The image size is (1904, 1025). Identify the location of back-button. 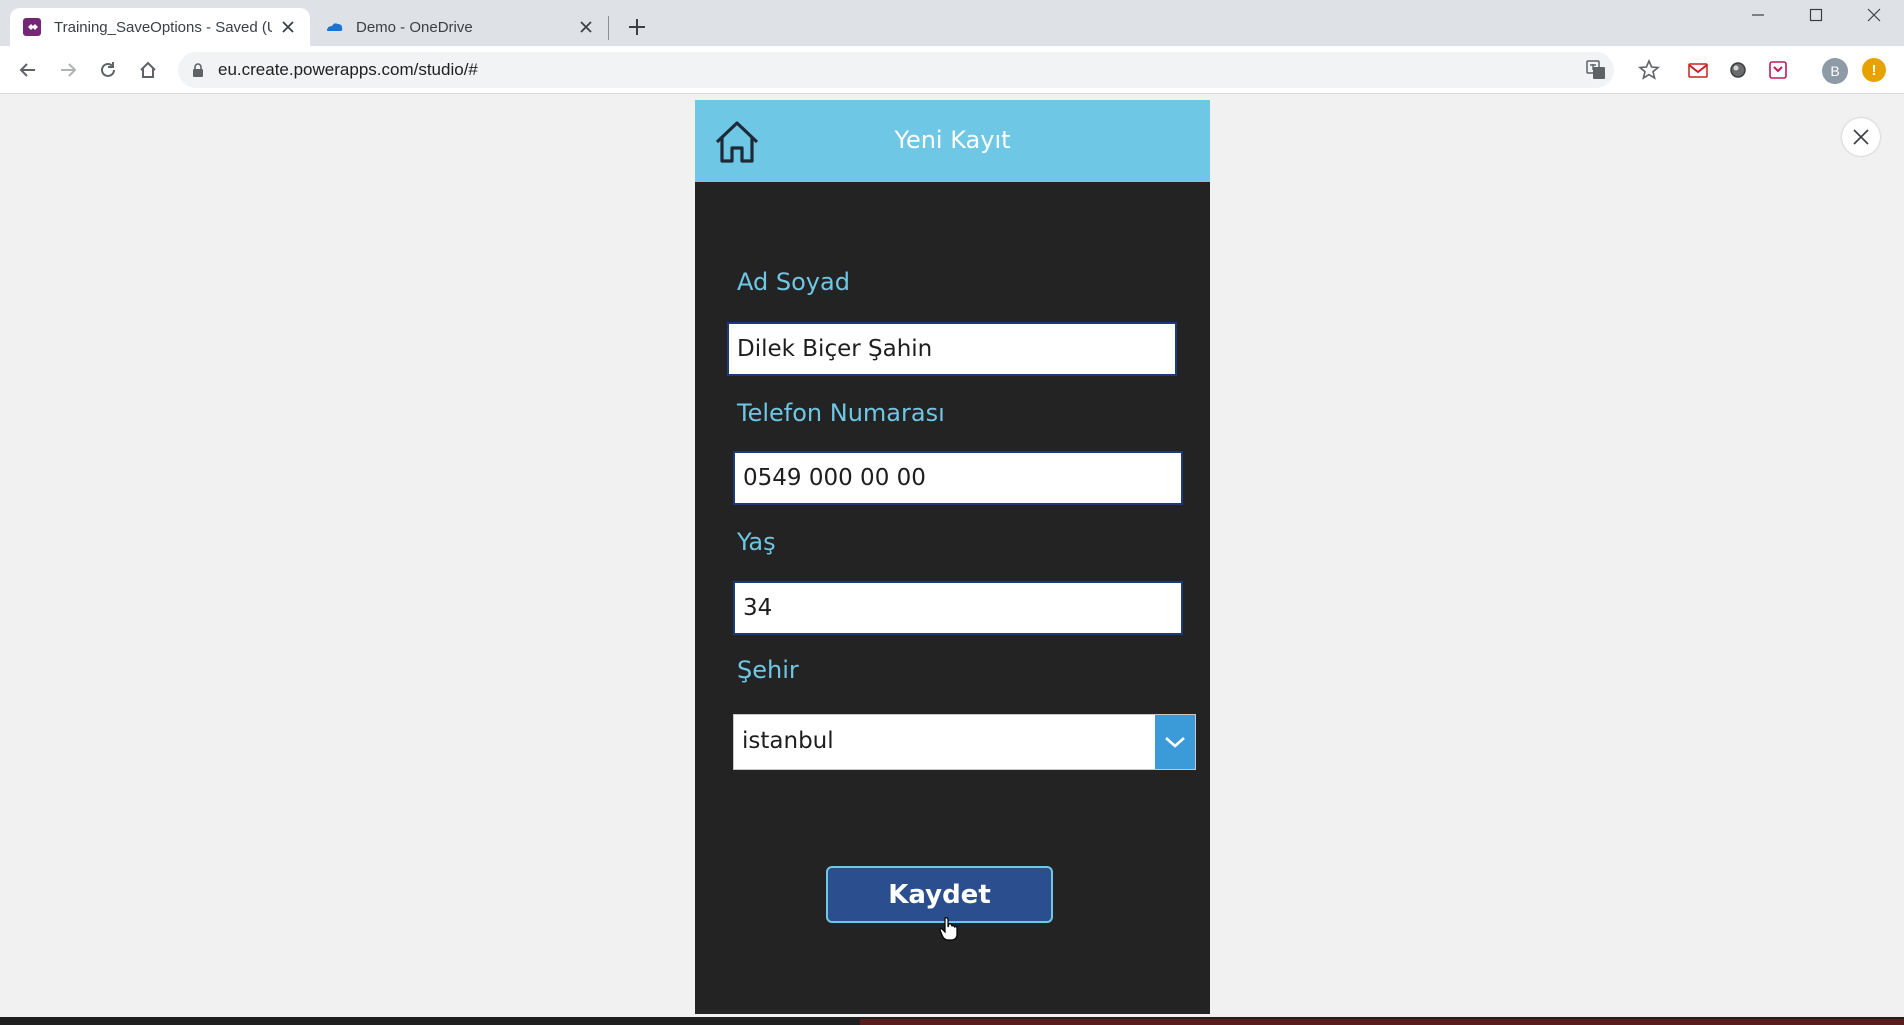
(28, 70).